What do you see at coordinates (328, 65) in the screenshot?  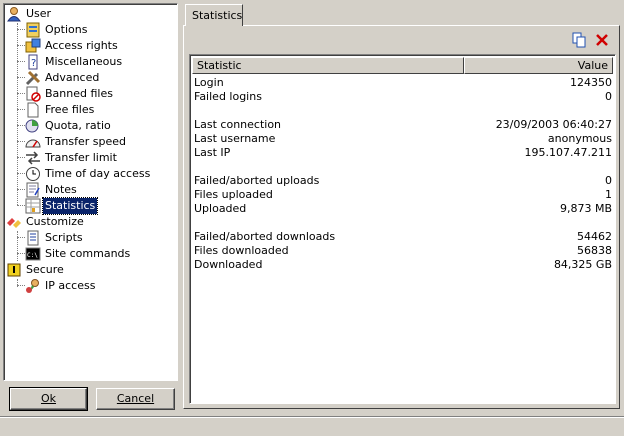 I see `column-header-statistic: Statistic` at bounding box center [328, 65].